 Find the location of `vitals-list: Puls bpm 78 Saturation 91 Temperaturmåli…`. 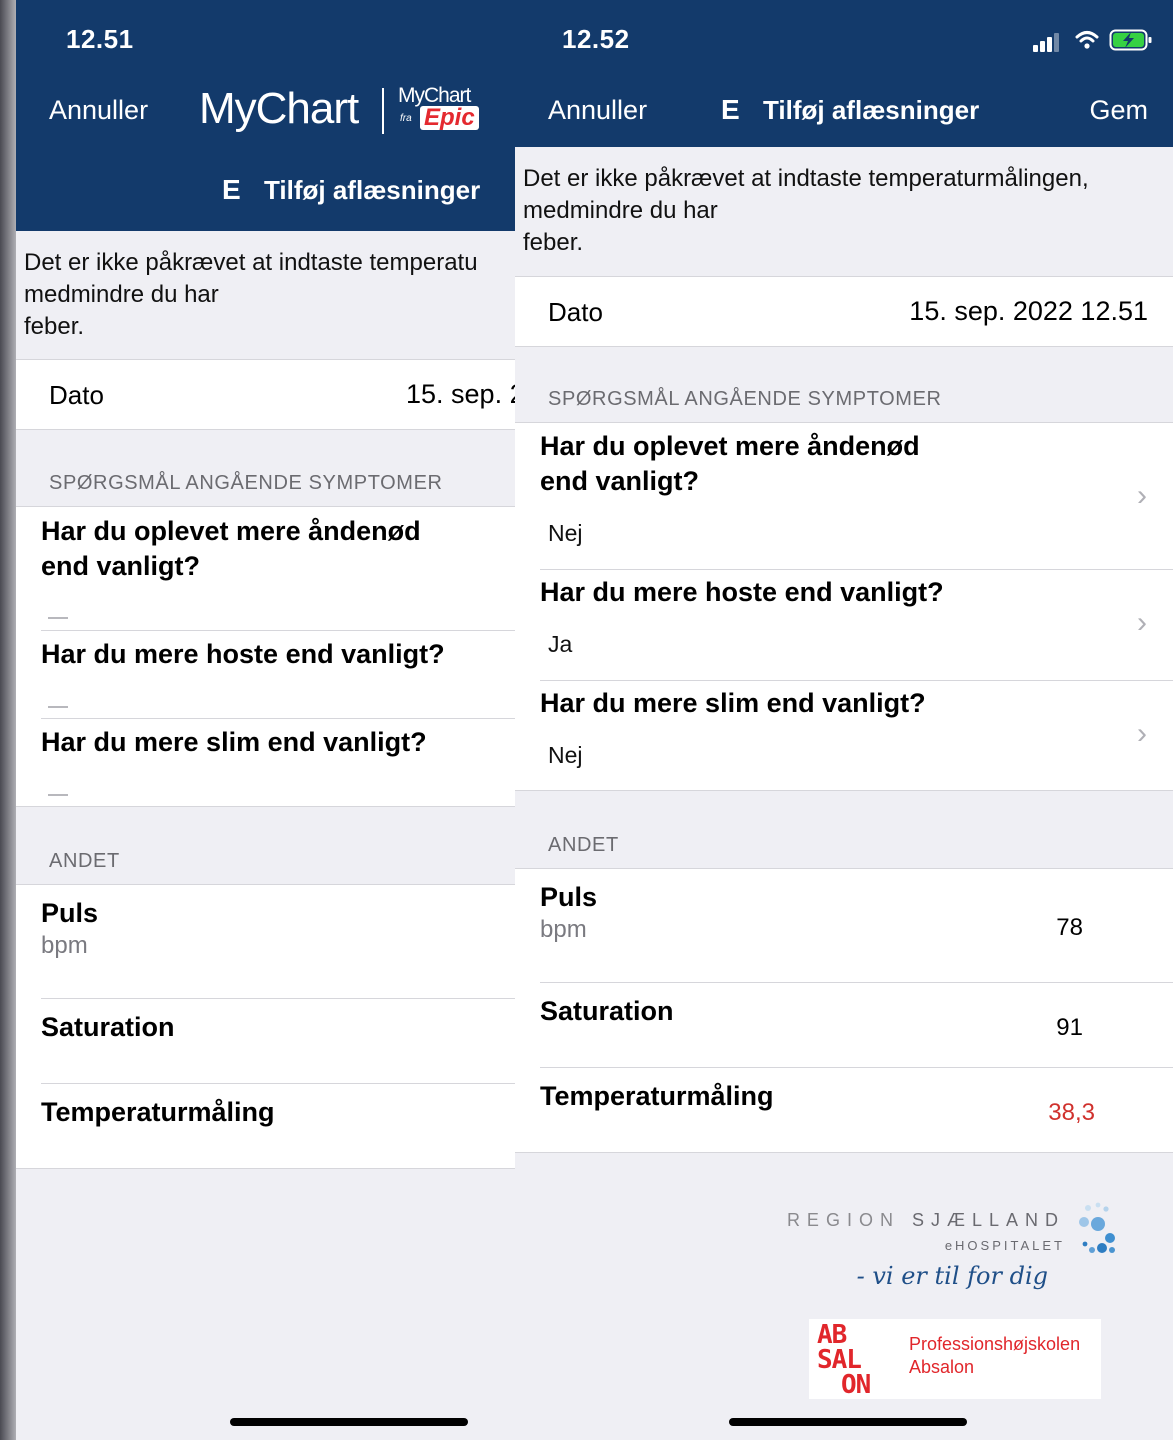

vitals-list: Puls bpm 78 Saturation 91 Temperaturmåli… is located at coordinates (844, 1010).